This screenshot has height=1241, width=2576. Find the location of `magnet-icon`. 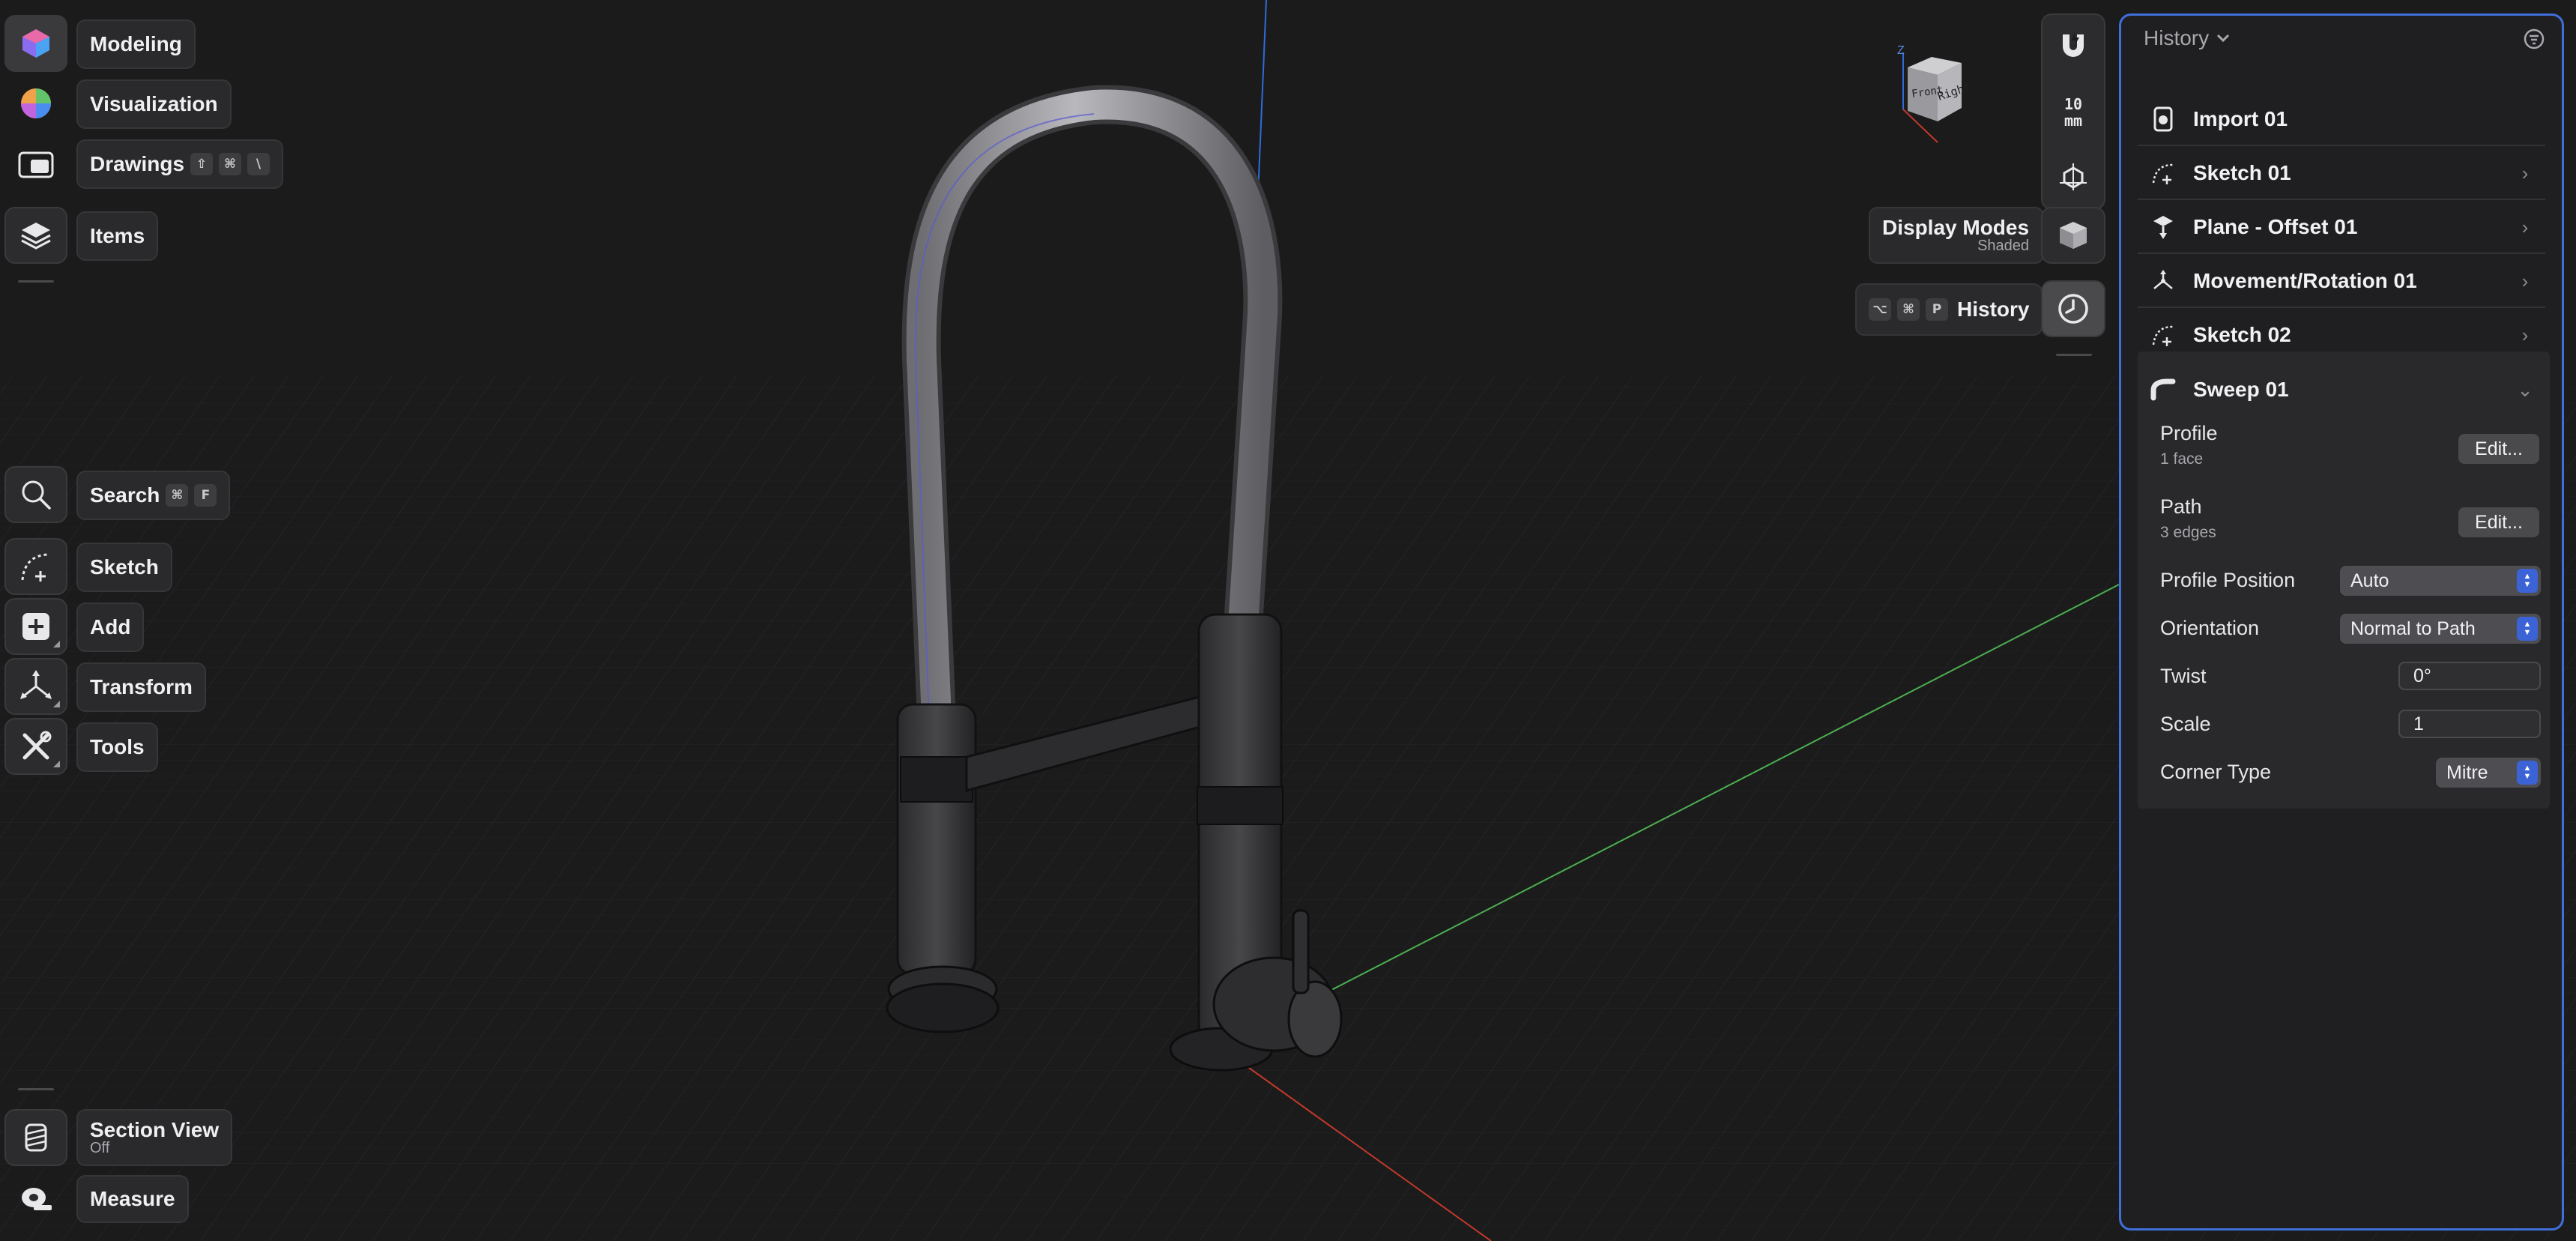

magnet-icon is located at coordinates (2073, 44).